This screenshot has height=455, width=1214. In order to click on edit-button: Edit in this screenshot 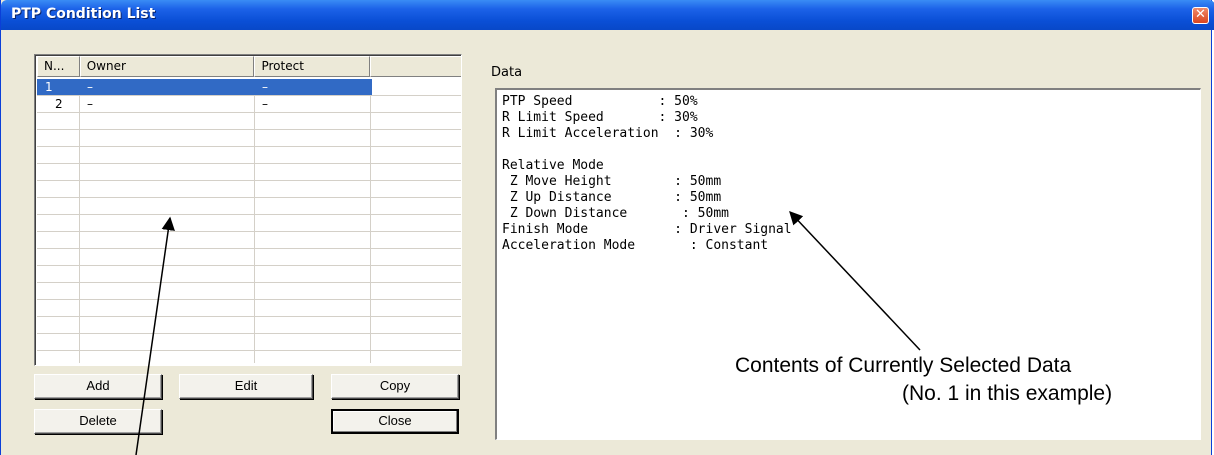, I will do `click(246, 386)`.